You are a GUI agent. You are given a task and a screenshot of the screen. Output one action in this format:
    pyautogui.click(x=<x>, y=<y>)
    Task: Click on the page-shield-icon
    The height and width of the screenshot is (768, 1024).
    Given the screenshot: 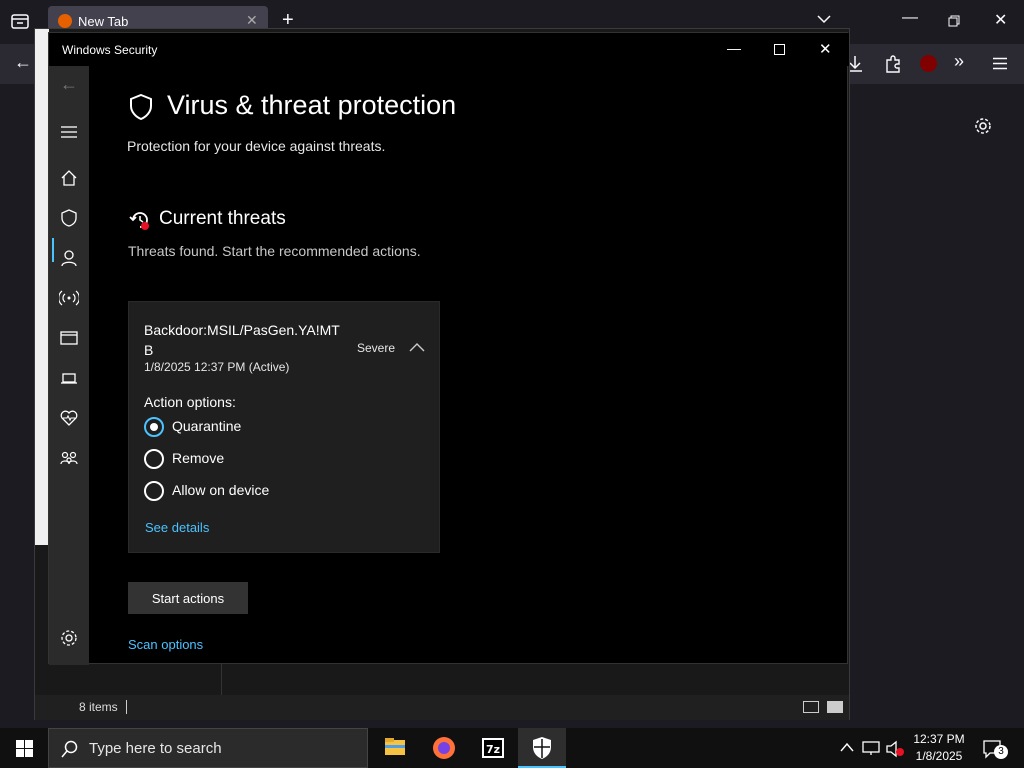 What is the action you would take?
    pyautogui.click(x=141, y=107)
    